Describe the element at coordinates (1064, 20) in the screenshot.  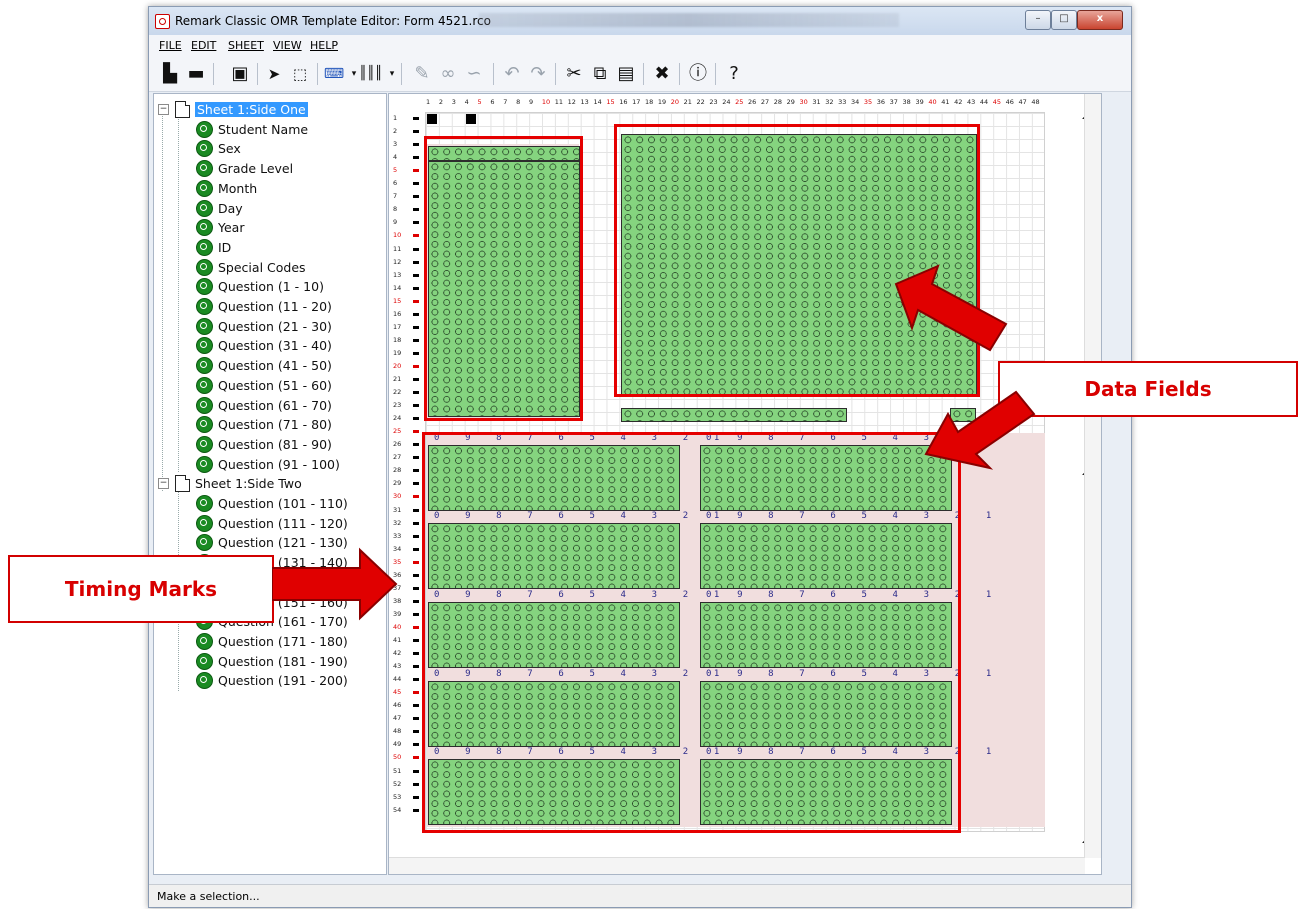
I see `maximize-button: □` at that location.